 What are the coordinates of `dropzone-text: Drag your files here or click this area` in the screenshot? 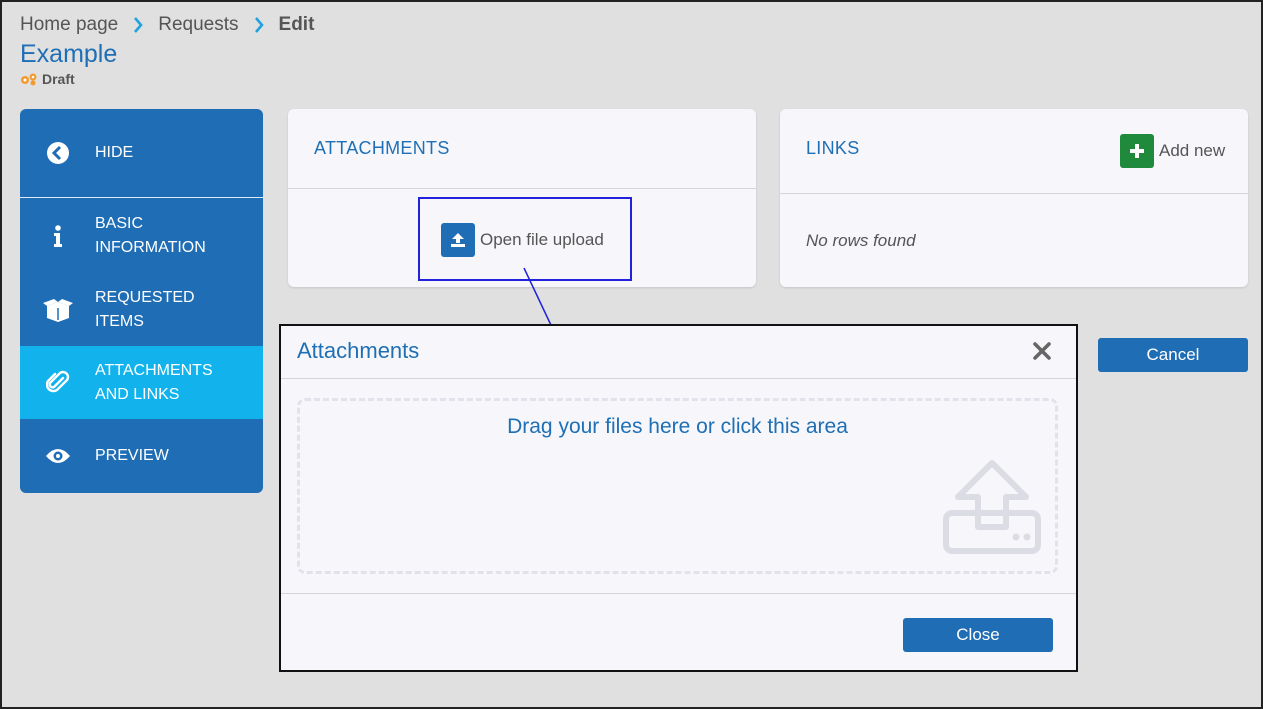 It's located at (677, 426).